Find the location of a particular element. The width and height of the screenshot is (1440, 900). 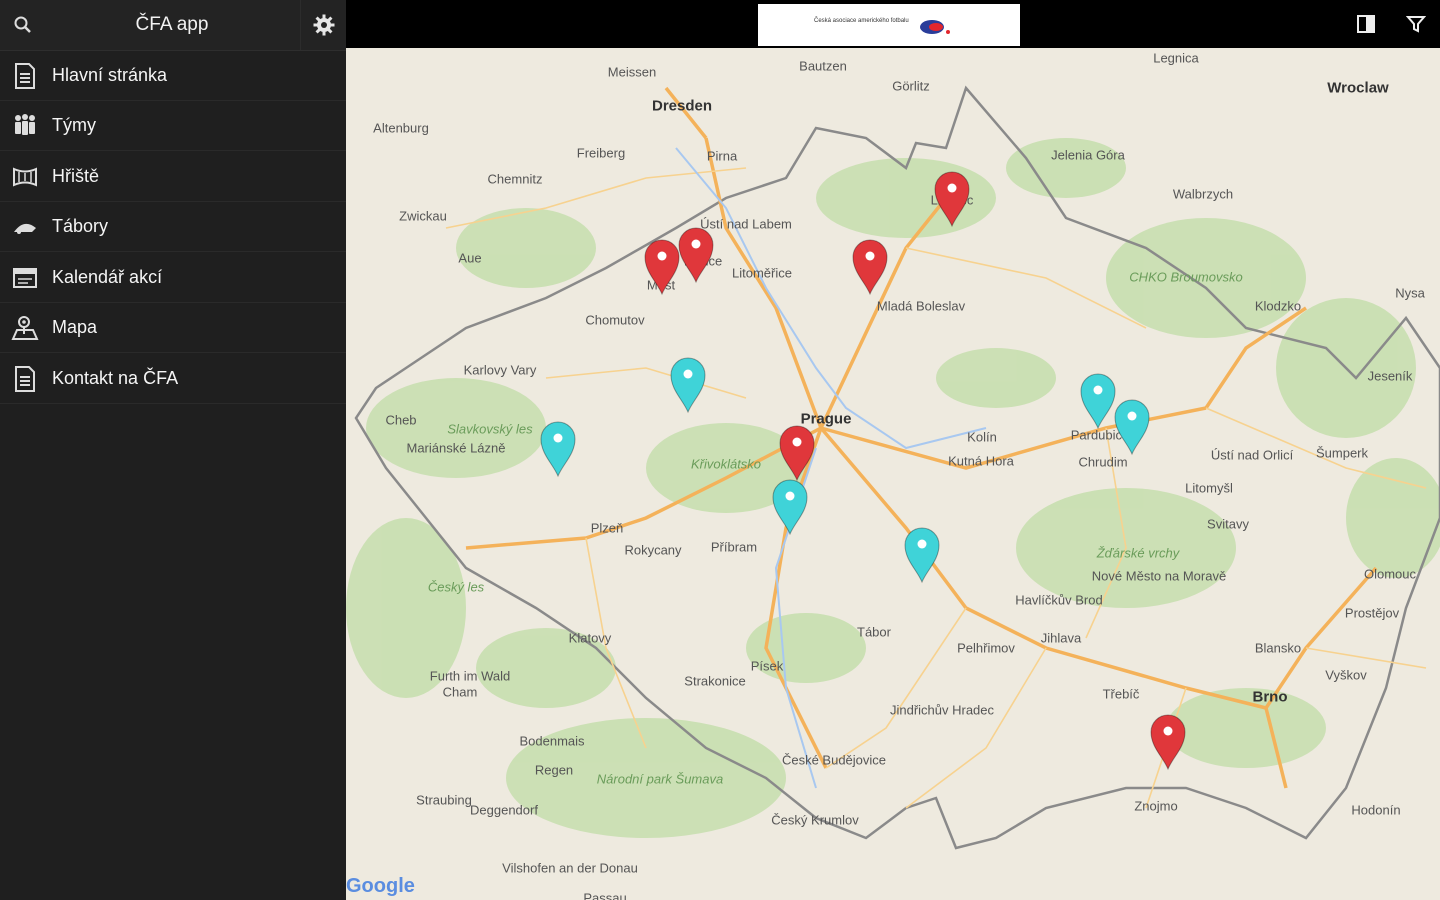

city-label: Litoměřice is located at coordinates (762, 273).